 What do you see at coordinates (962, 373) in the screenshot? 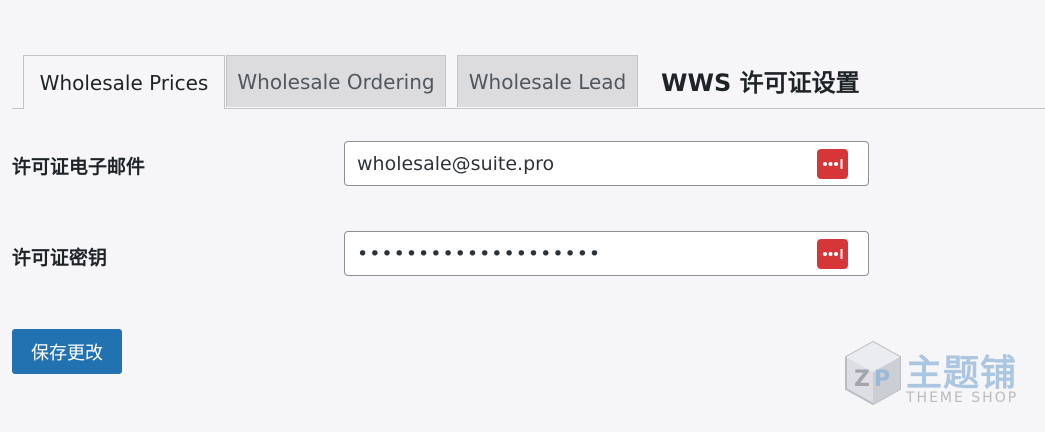
I see `watermark-cn-text: 主题铺` at bounding box center [962, 373].